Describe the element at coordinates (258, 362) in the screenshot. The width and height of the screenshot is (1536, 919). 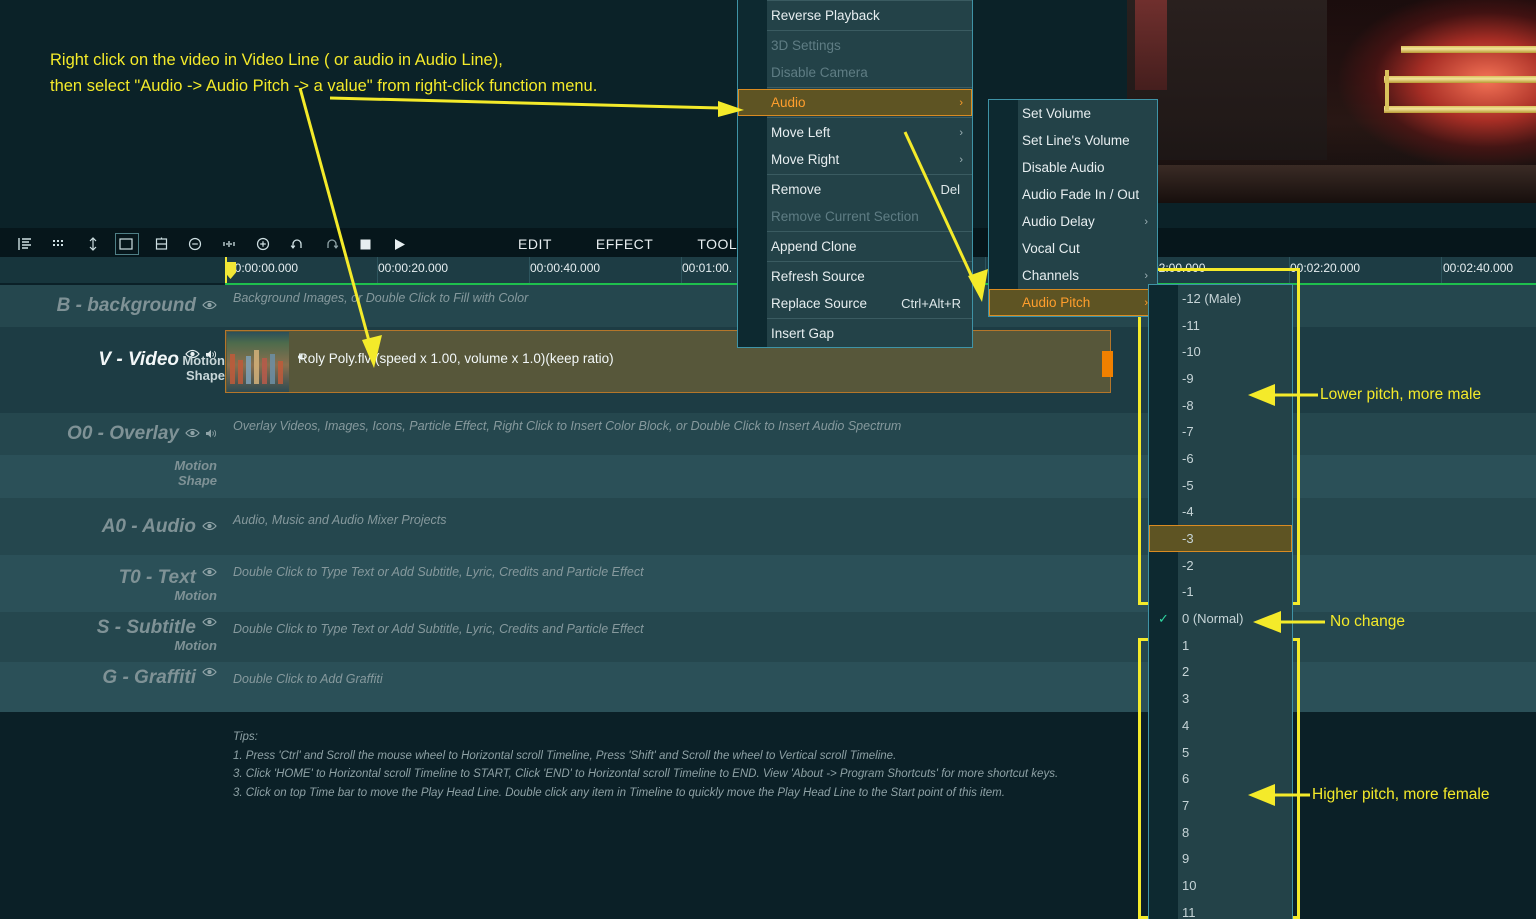
I see `clip-thumbnail` at that location.